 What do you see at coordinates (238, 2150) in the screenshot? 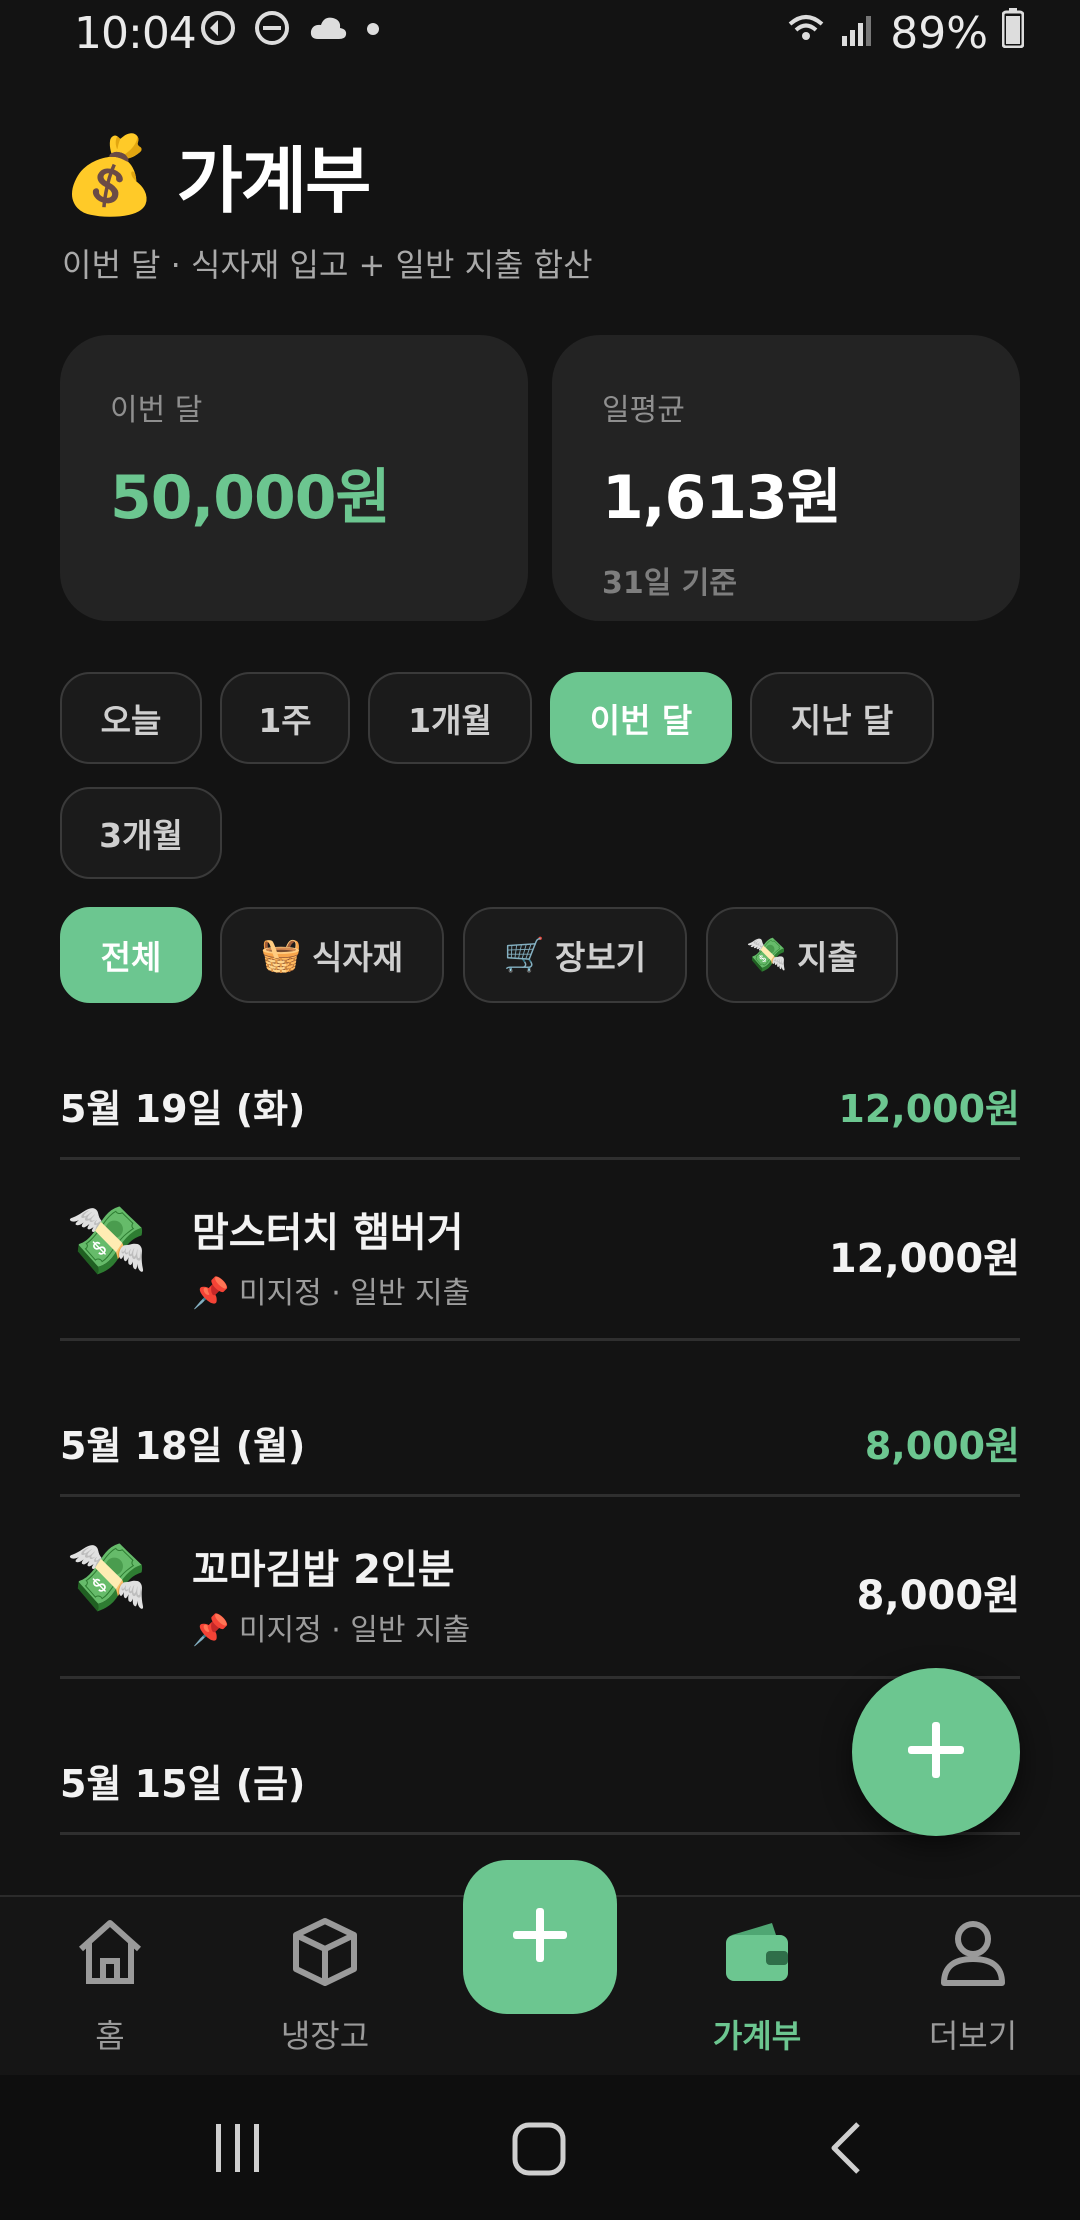
I see `recent-apps-icon` at bounding box center [238, 2150].